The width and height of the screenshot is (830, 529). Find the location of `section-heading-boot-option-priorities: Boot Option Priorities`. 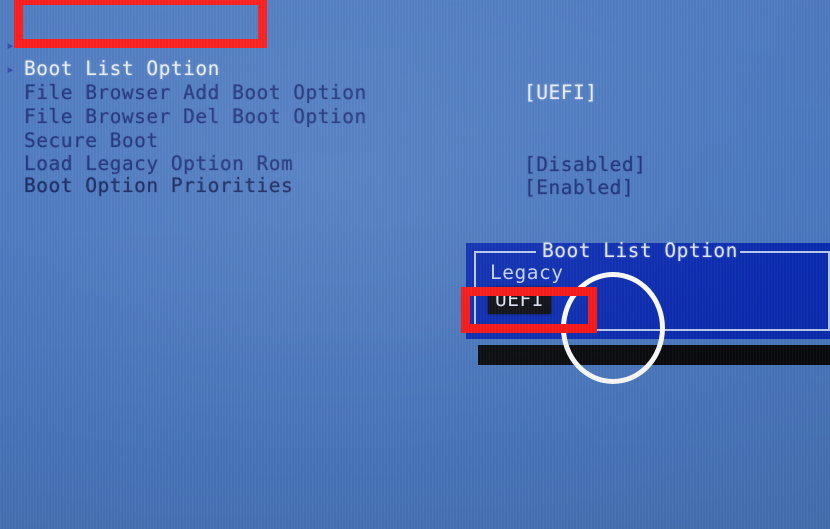

section-heading-boot-option-priorities: Boot Option Priorities is located at coordinates (415, 173).